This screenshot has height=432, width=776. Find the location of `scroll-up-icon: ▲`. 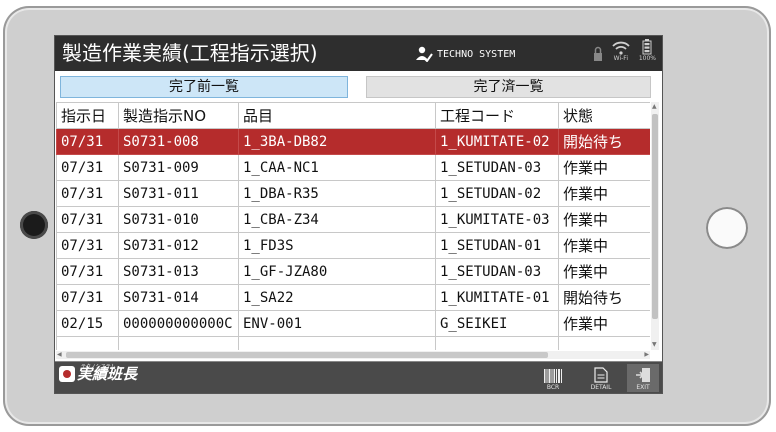

scroll-up-icon: ▲ is located at coordinates (654, 107).